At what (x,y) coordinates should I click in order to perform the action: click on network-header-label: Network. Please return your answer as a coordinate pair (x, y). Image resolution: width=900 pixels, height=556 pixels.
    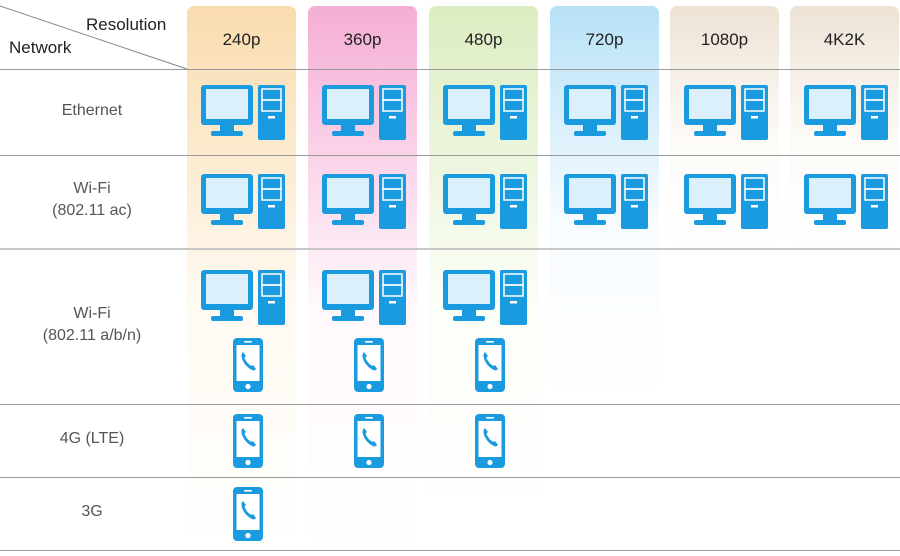
    Looking at the image, I should click on (40, 47).